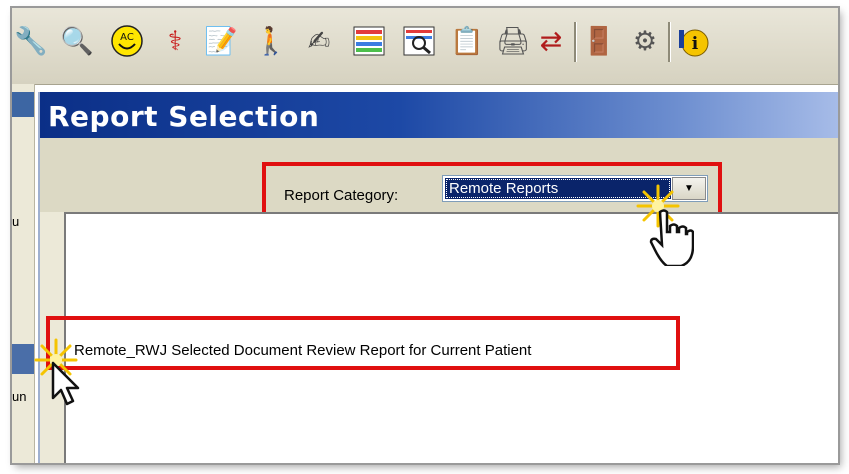 The image size is (849, 474). I want to click on report-category-label: Report Category:, so click(341, 195).